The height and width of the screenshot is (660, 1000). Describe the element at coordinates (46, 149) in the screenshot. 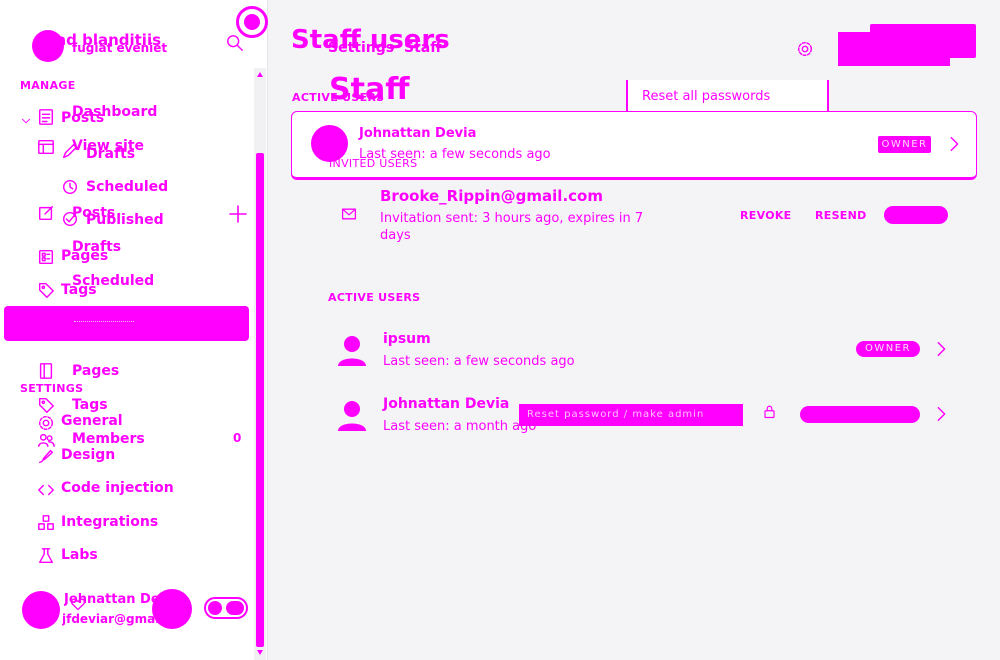

I see `view-site-icon` at that location.